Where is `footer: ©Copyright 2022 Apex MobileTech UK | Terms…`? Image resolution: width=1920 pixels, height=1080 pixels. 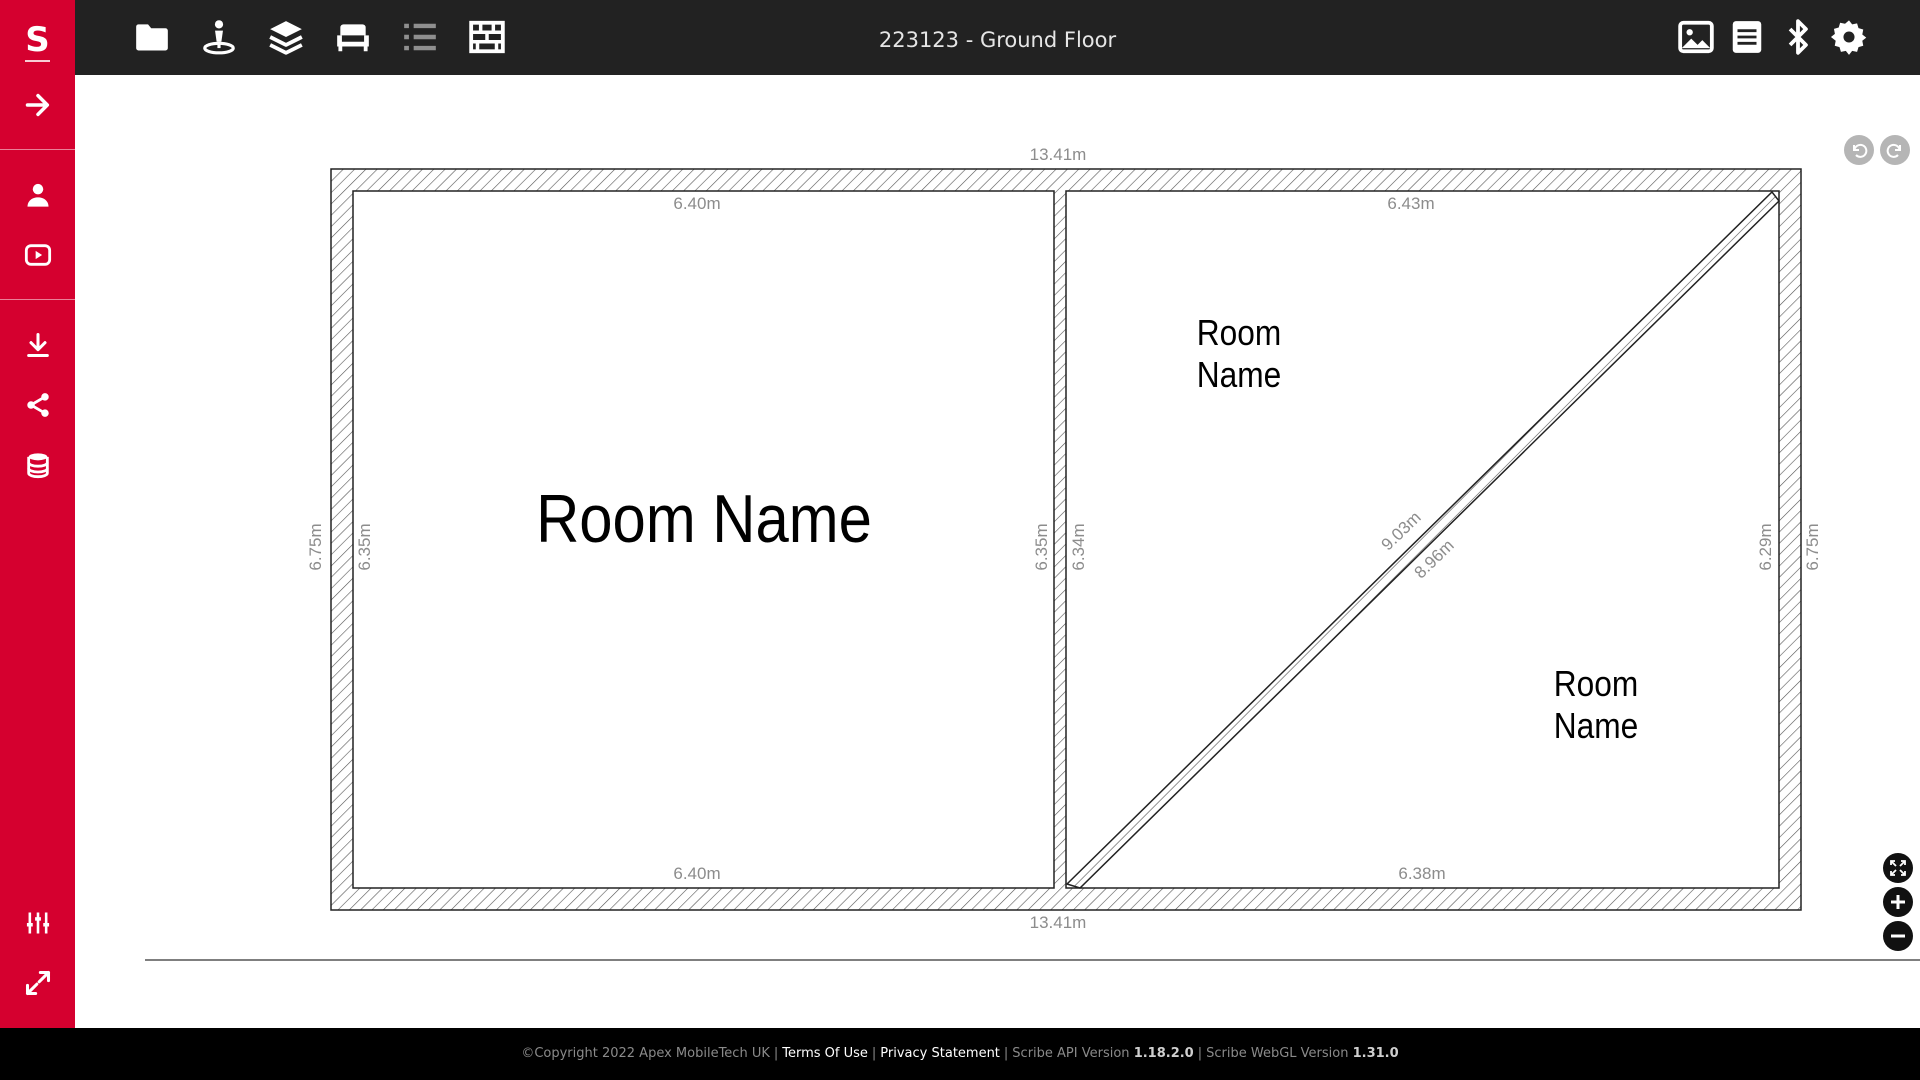
footer: ©Copyright 2022 Apex MobileTech UK | Terms… is located at coordinates (960, 1054).